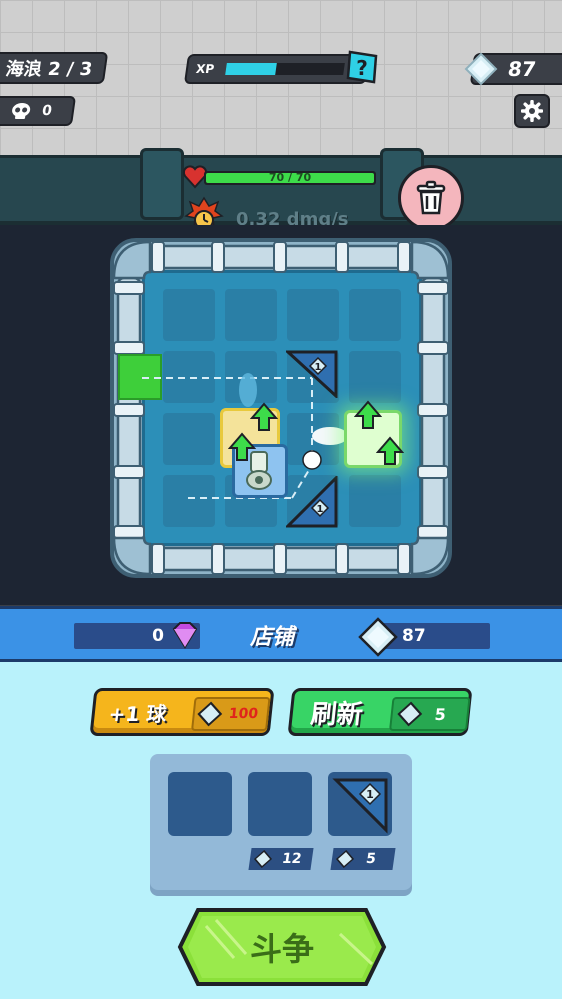 The width and height of the screenshot is (562, 999). I want to click on refresh-price: 5, so click(430, 714).